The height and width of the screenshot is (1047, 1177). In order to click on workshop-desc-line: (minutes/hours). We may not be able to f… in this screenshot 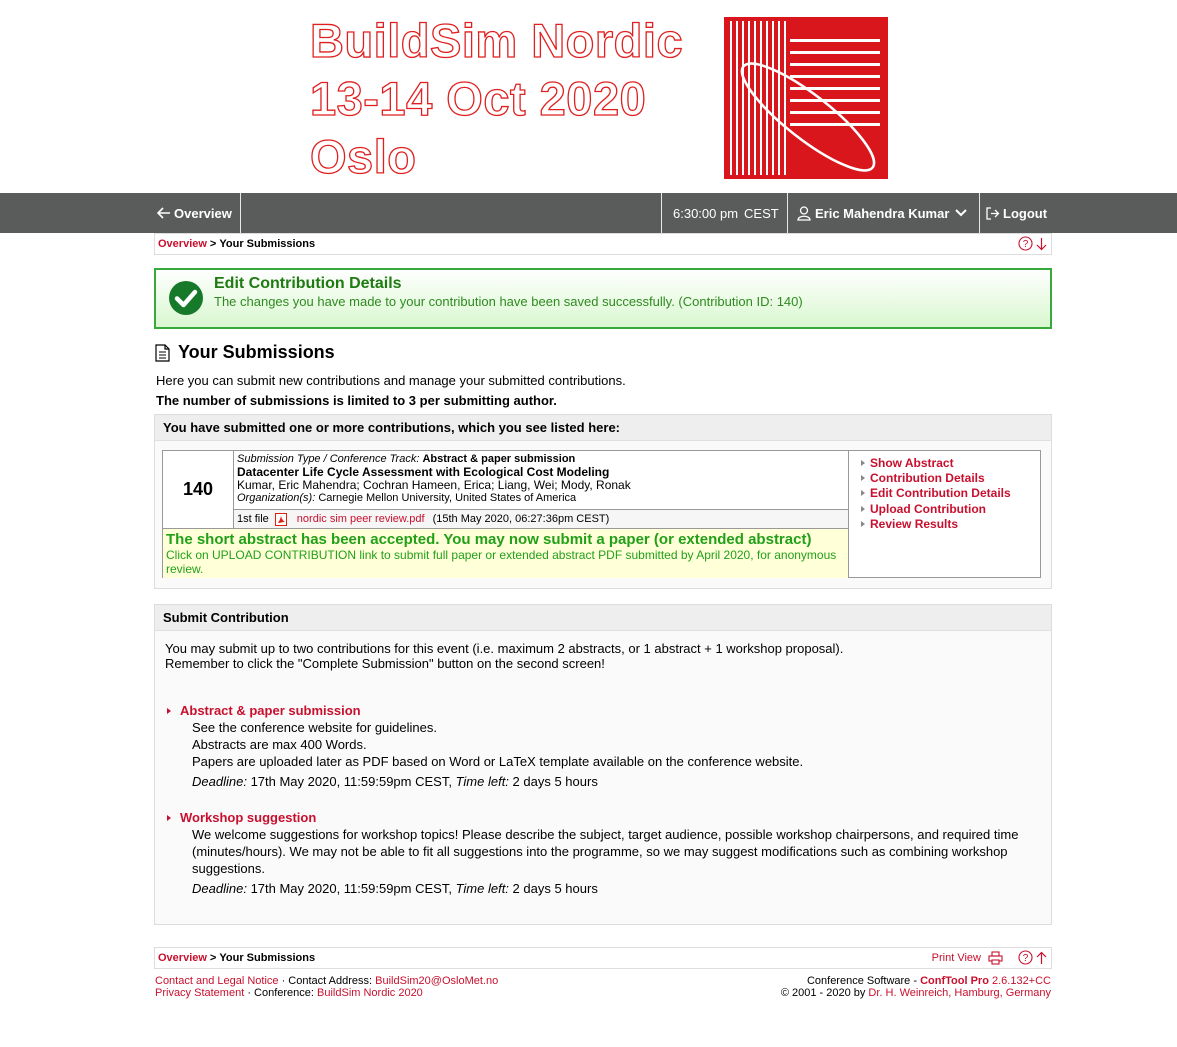, I will do `click(600, 851)`.